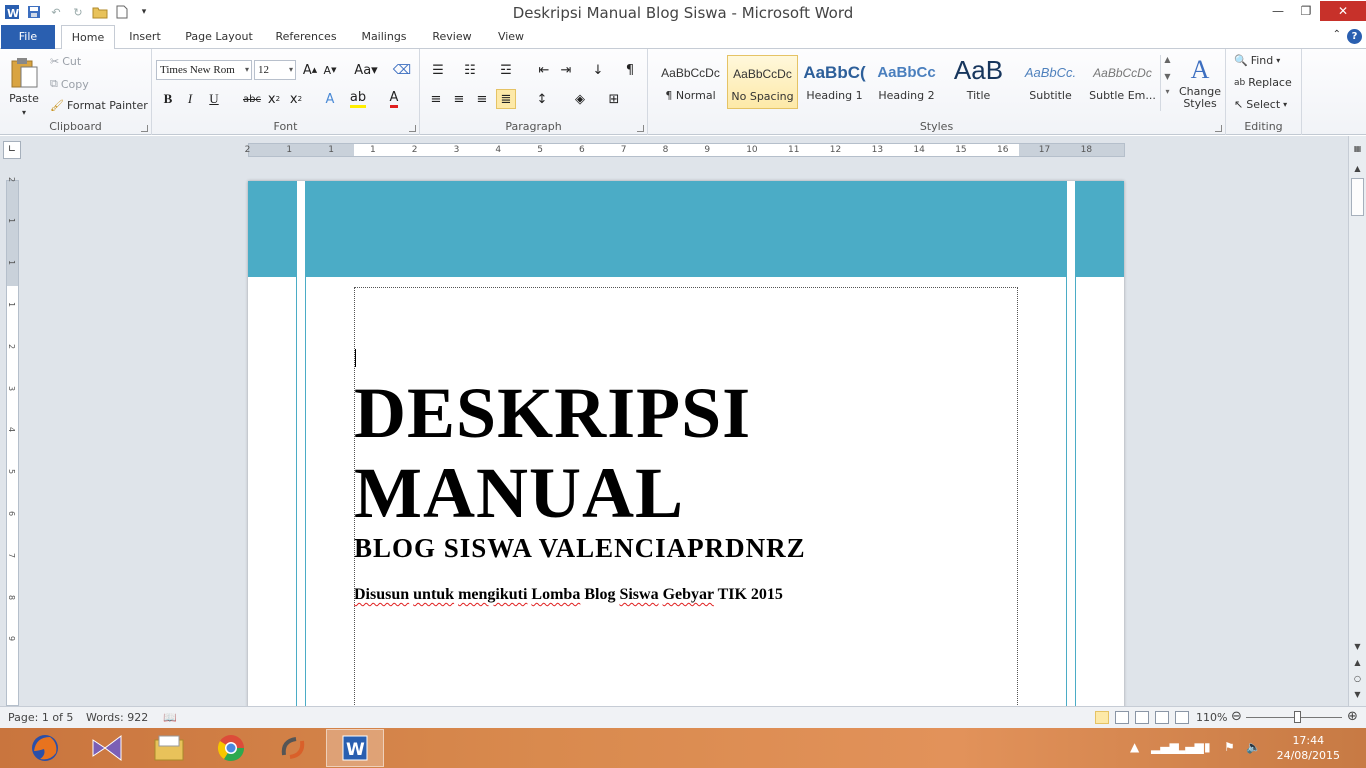 The width and height of the screenshot is (1366, 768). Describe the element at coordinates (1357, 197) in the screenshot. I see `scroll-thumb` at that location.